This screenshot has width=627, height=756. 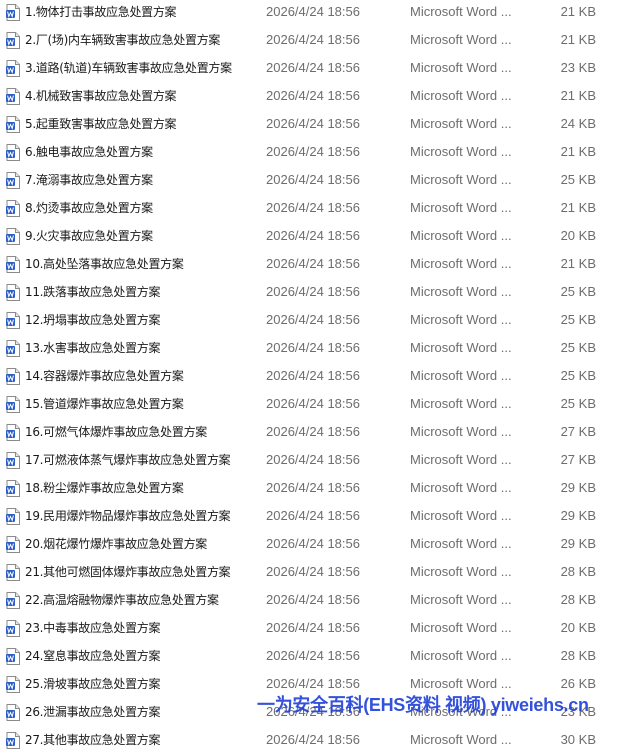 What do you see at coordinates (101, 12) in the screenshot?
I see `file-name: 1.物体打击事故应急处置方案` at bounding box center [101, 12].